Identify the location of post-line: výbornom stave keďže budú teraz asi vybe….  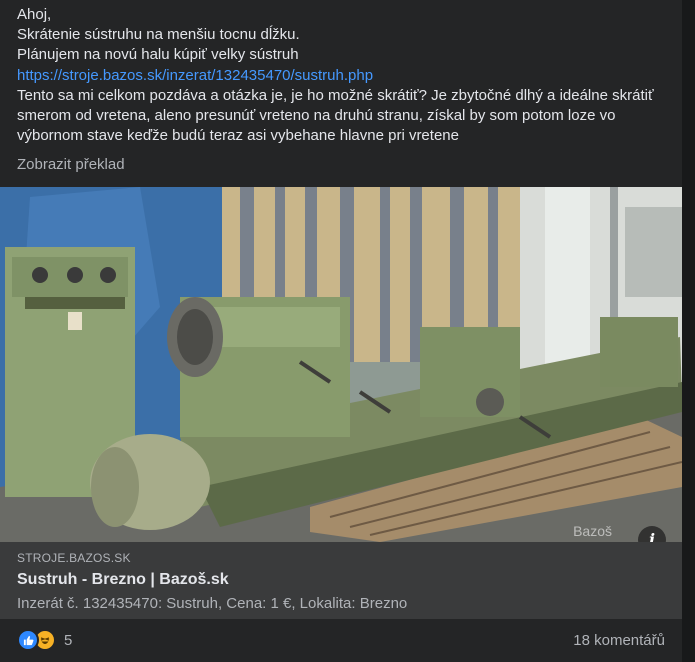
(238, 136).